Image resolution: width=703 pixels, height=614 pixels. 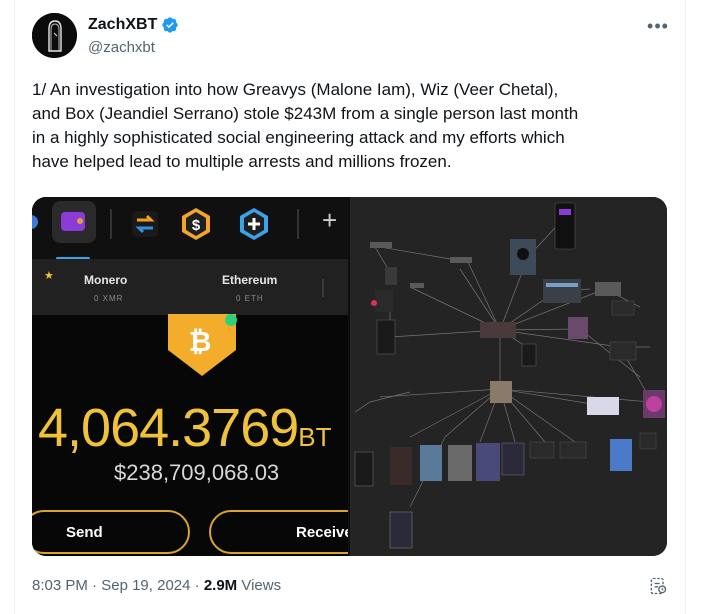 What do you see at coordinates (658, 586) in the screenshot?
I see `view-analytics-icon` at bounding box center [658, 586].